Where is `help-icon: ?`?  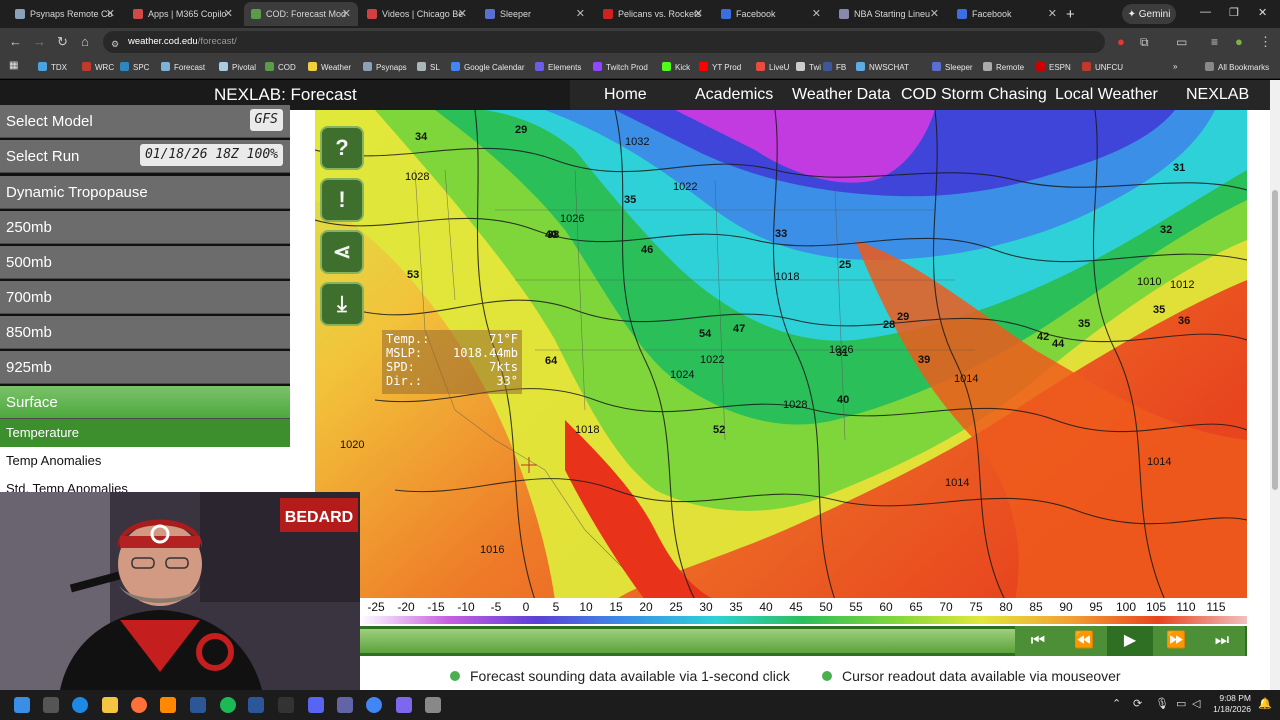
help-icon: ? is located at coordinates (342, 148).